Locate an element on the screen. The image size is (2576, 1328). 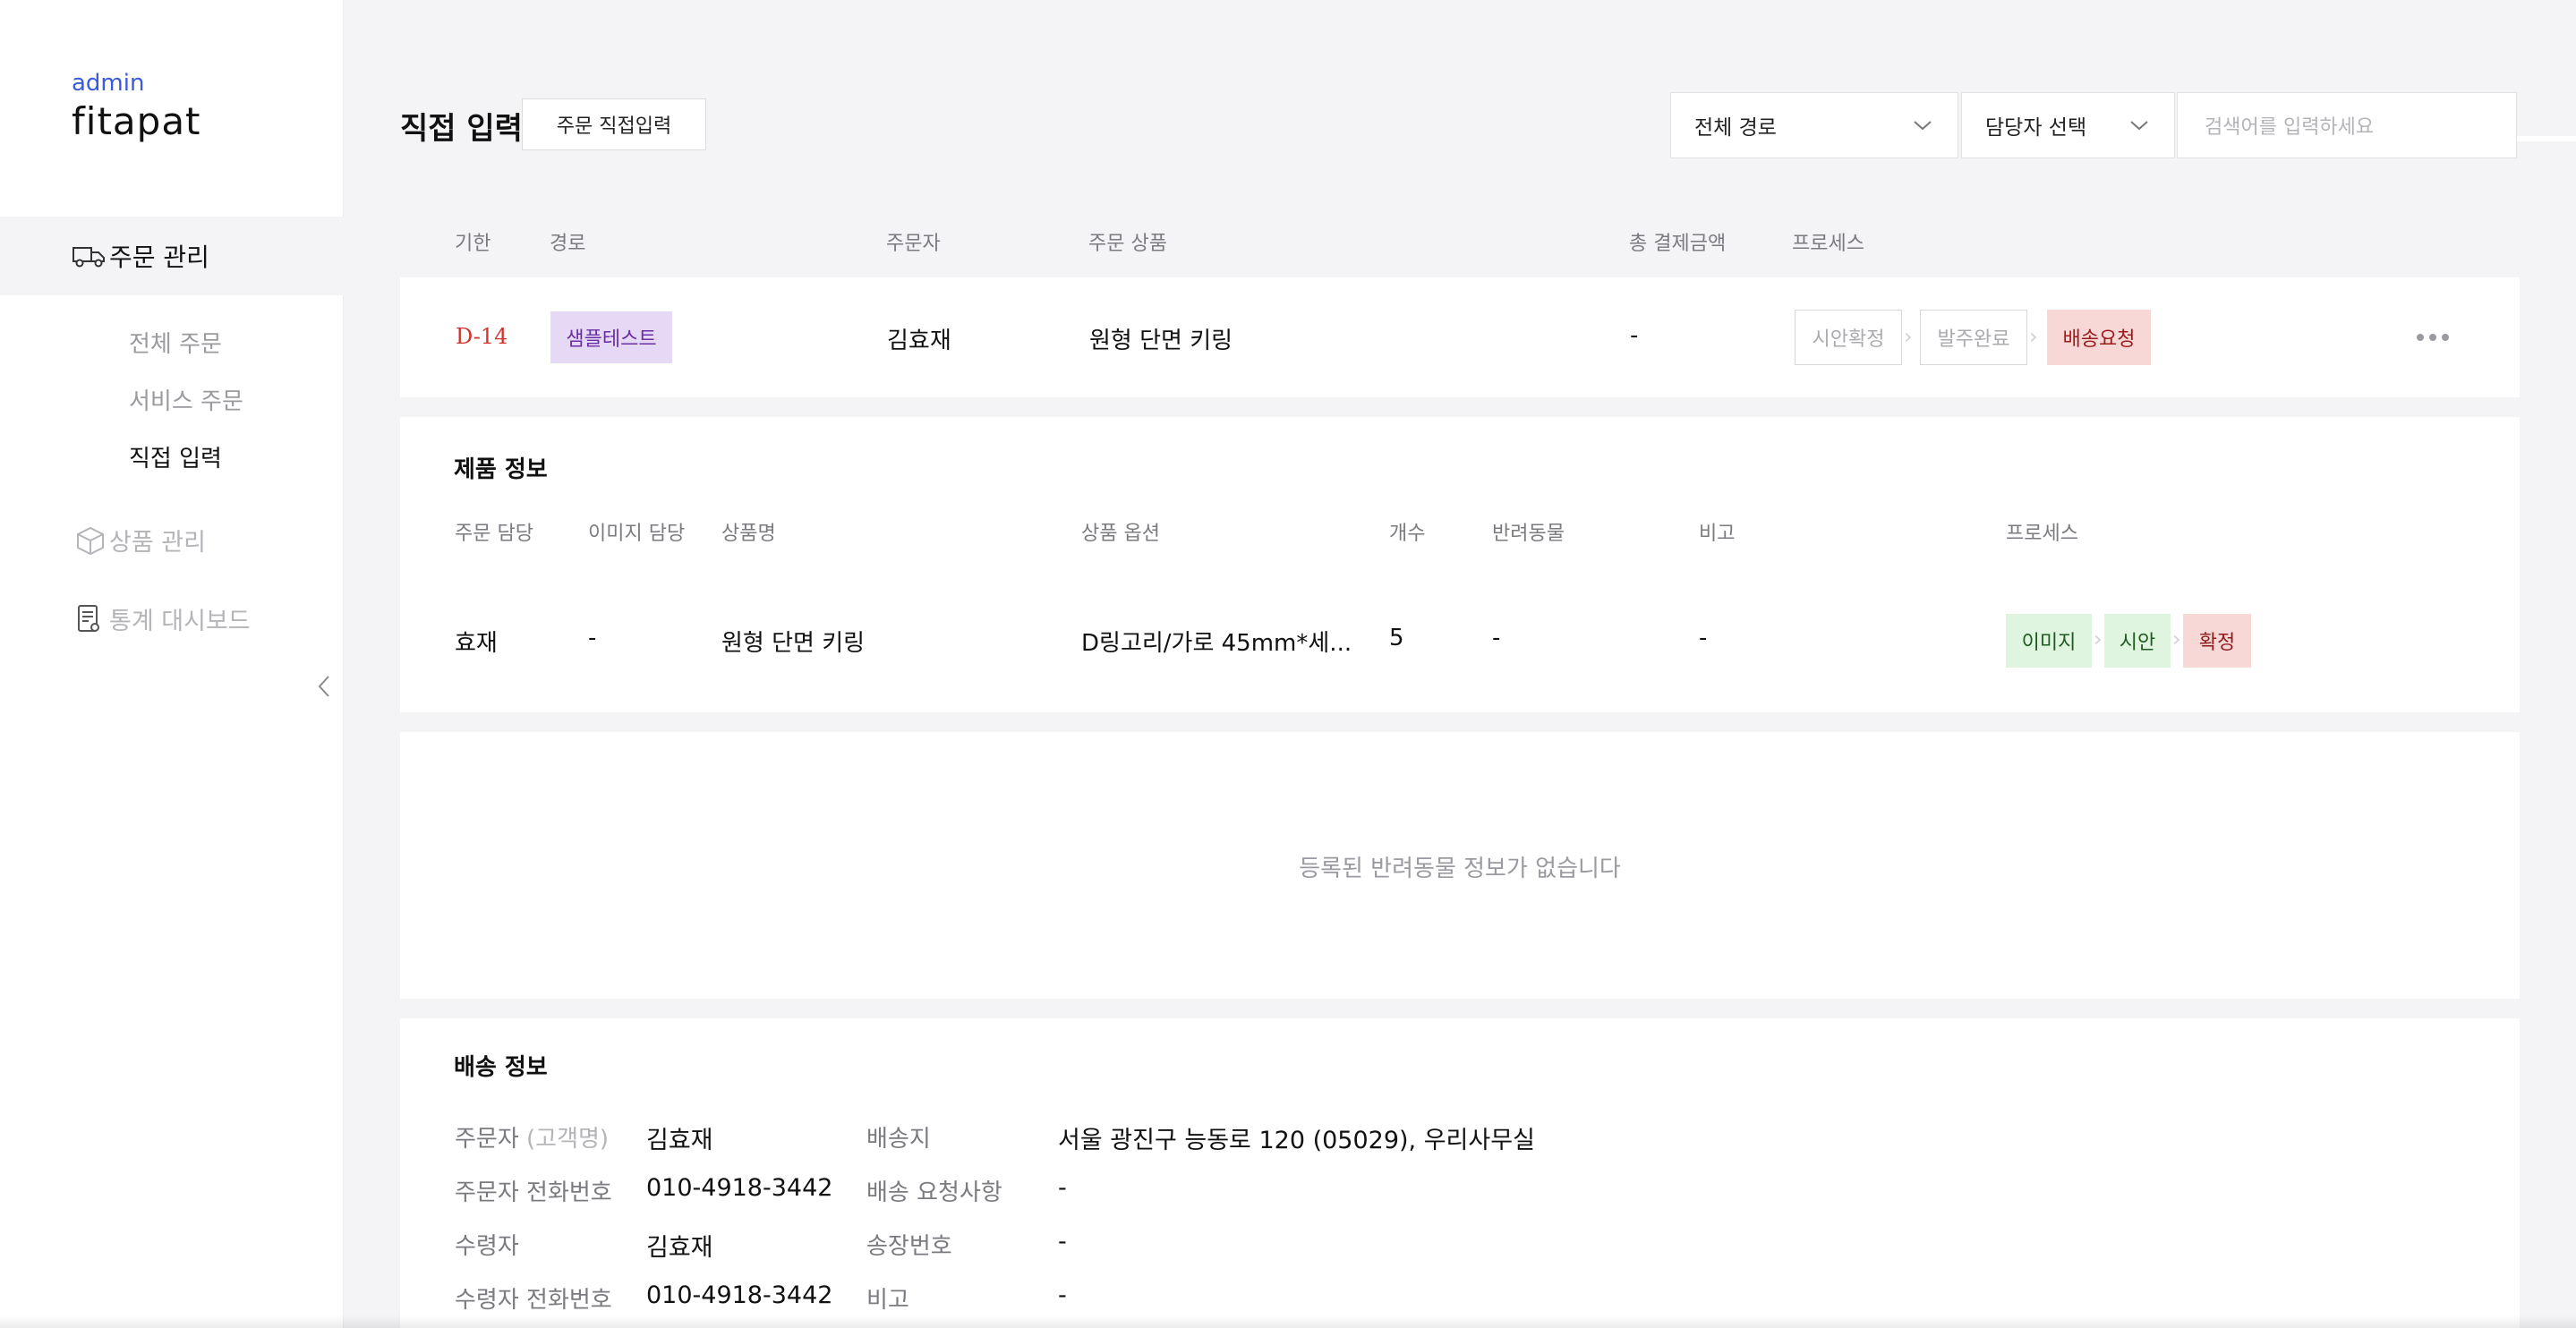
orderer-label: 주문자 (고객명) is located at coordinates (532, 1136).